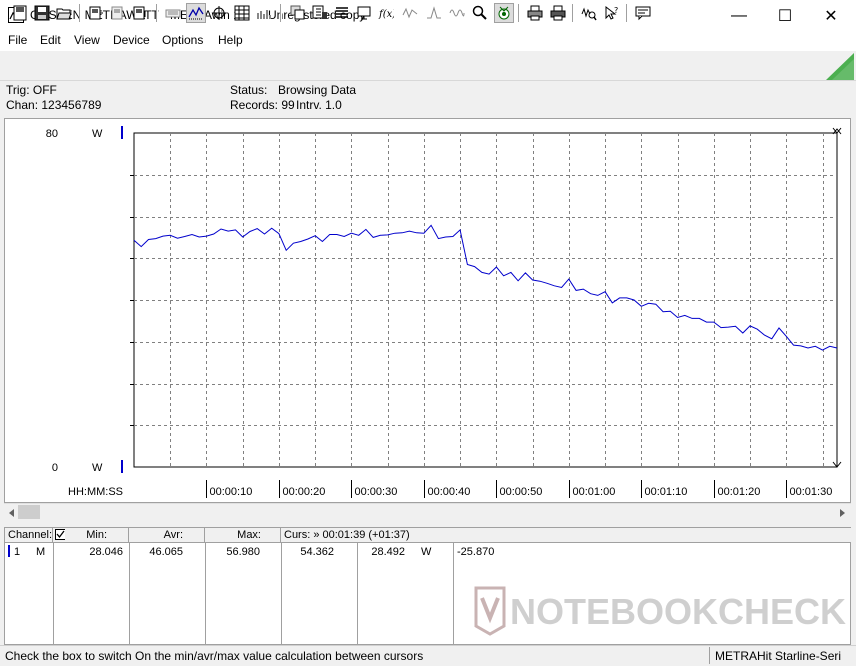 Image resolution: width=856 pixels, height=666 pixels. What do you see at coordinates (376, 492) in the screenshot?
I see `x-tick-label: 00:00:30` at bounding box center [376, 492].